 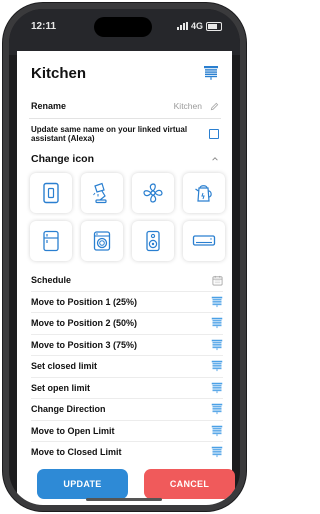 What do you see at coordinates (84, 344) in the screenshot?
I see `action-label: Move to Position 3 (75%)` at bounding box center [84, 344].